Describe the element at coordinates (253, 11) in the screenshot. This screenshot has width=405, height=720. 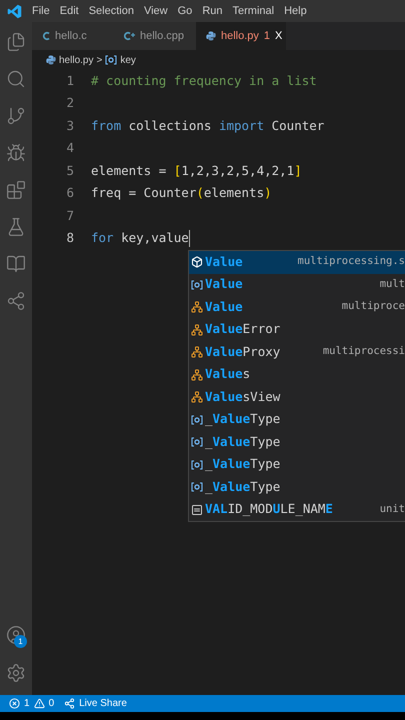
I see `menu-item: Terminal` at that location.